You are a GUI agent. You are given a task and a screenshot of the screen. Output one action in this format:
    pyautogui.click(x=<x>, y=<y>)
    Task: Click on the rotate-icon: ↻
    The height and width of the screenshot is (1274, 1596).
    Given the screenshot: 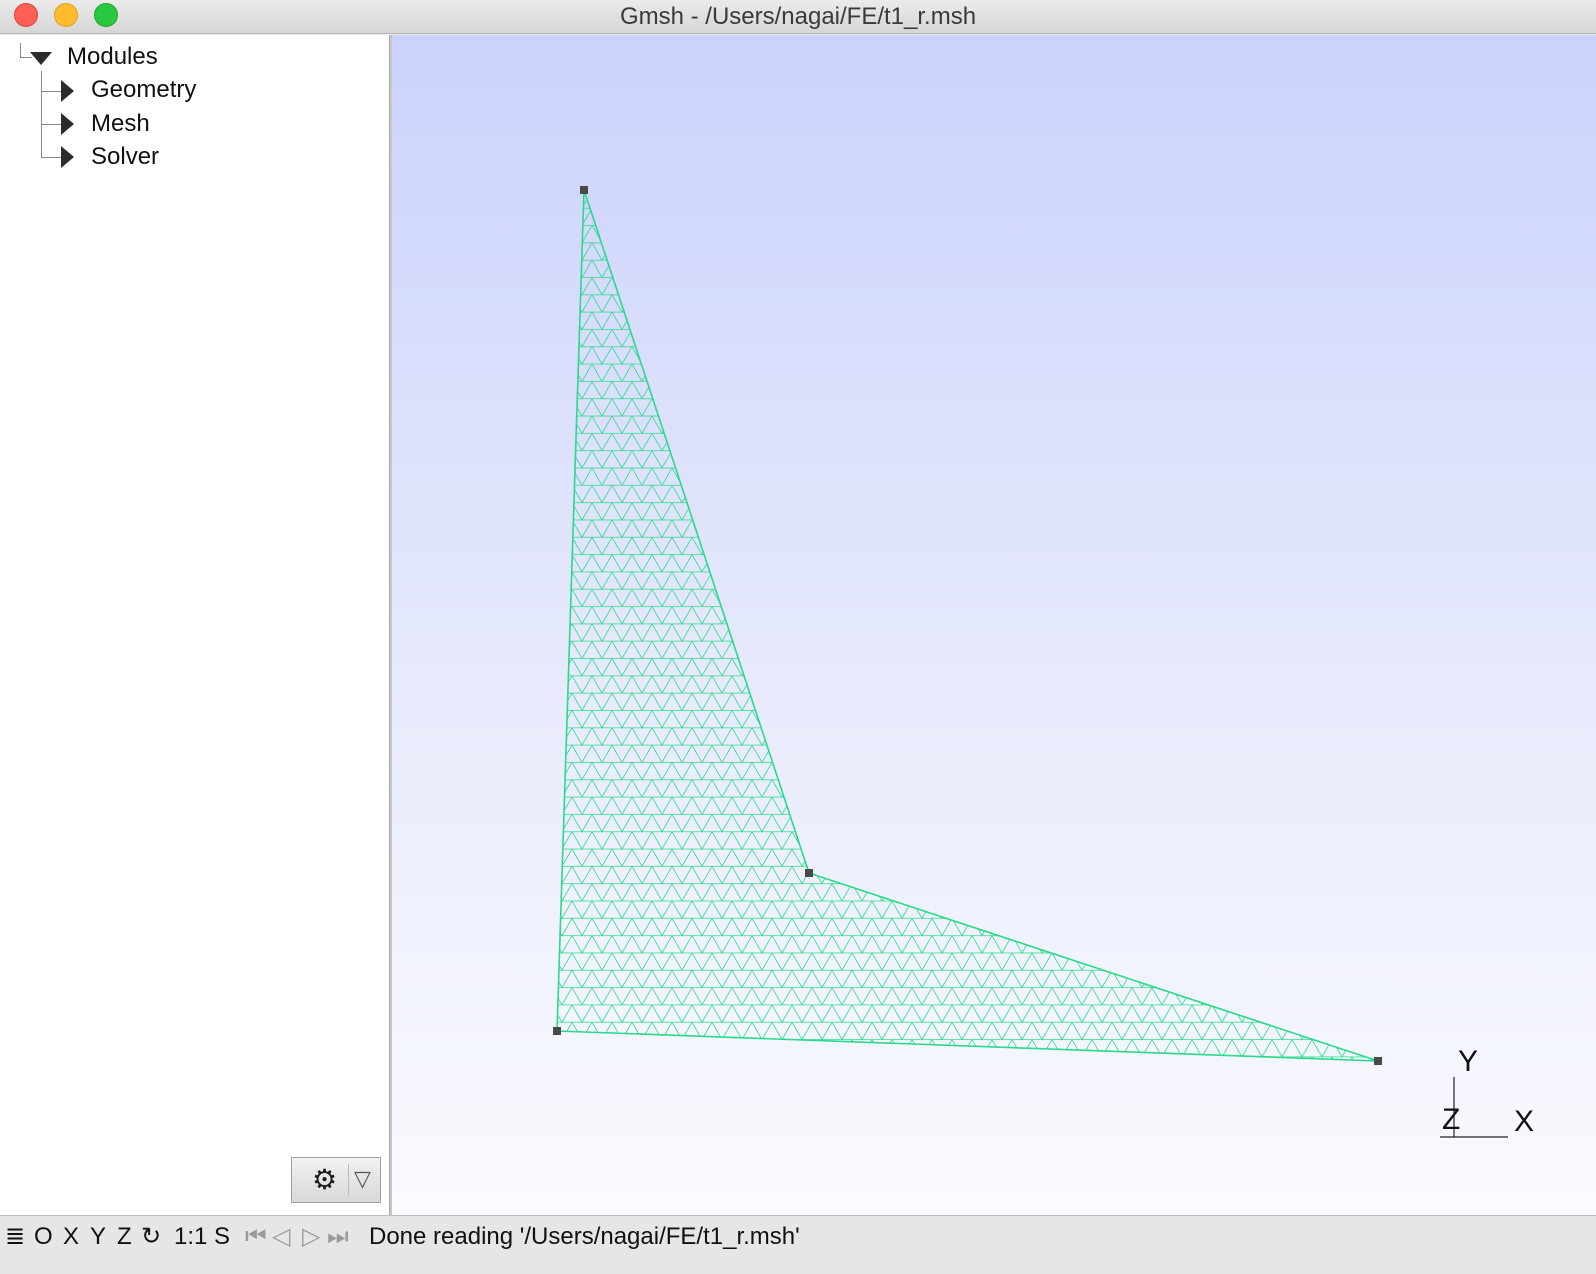 What is the action you would take?
    pyautogui.click(x=151, y=1237)
    